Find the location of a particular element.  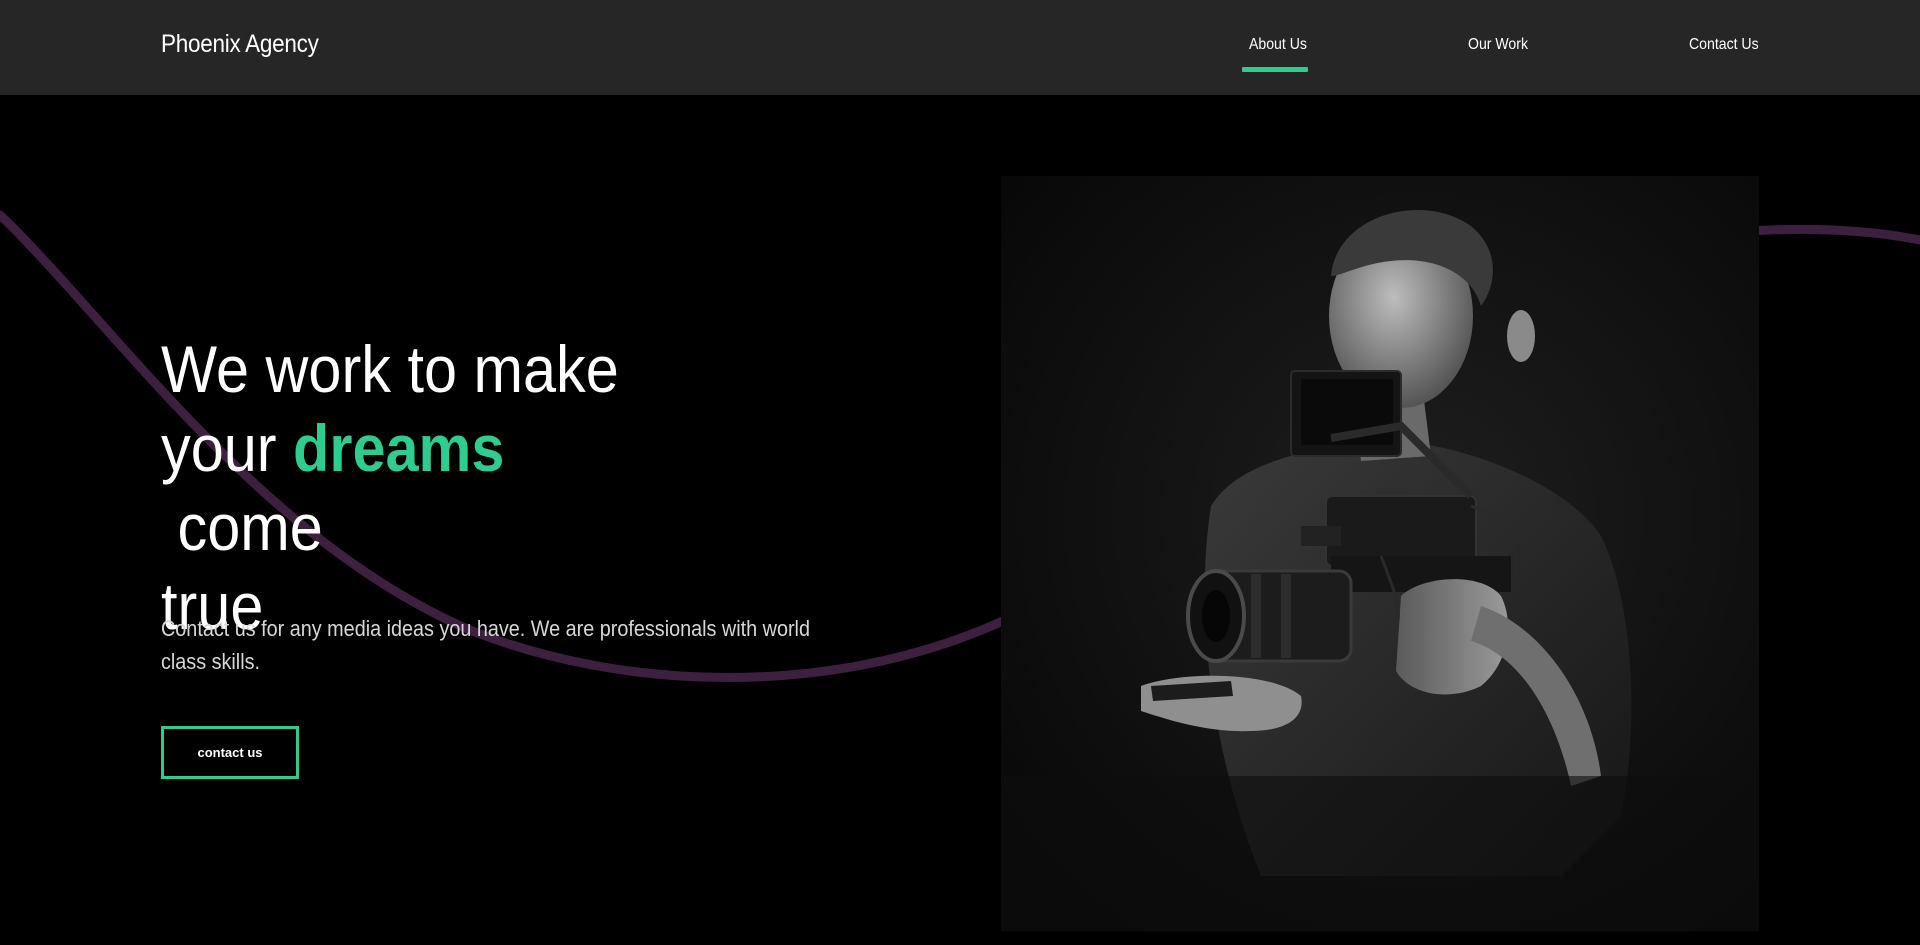

nav-about-us: About Us is located at coordinates (1278, 45).